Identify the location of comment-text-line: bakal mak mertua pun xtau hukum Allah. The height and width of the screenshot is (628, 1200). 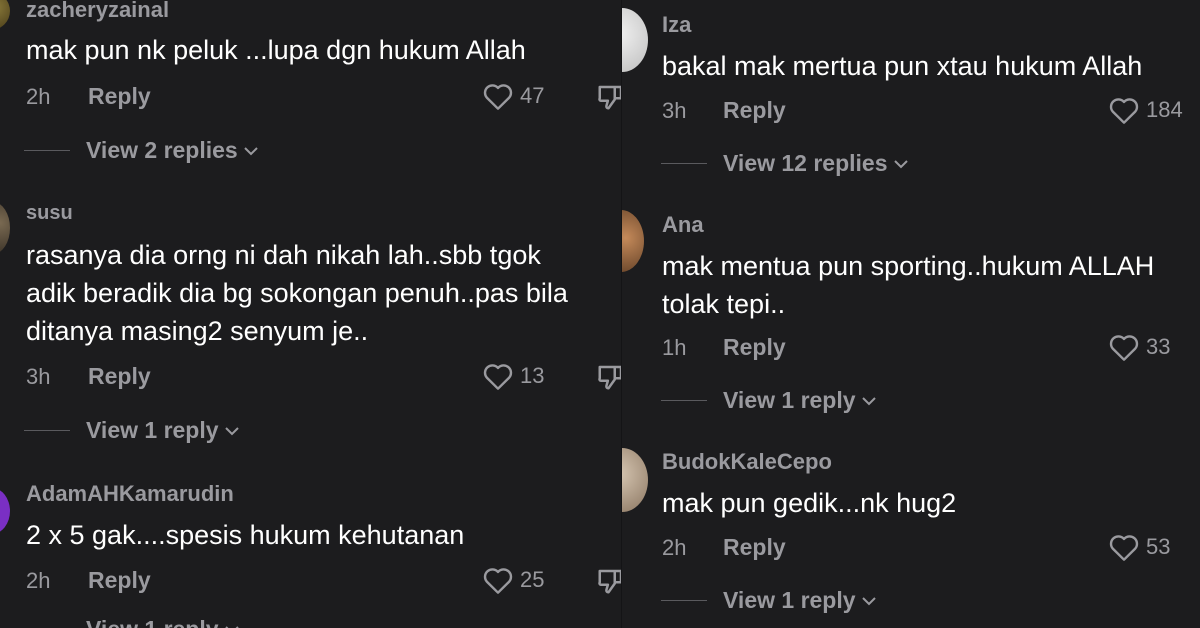
(902, 66).